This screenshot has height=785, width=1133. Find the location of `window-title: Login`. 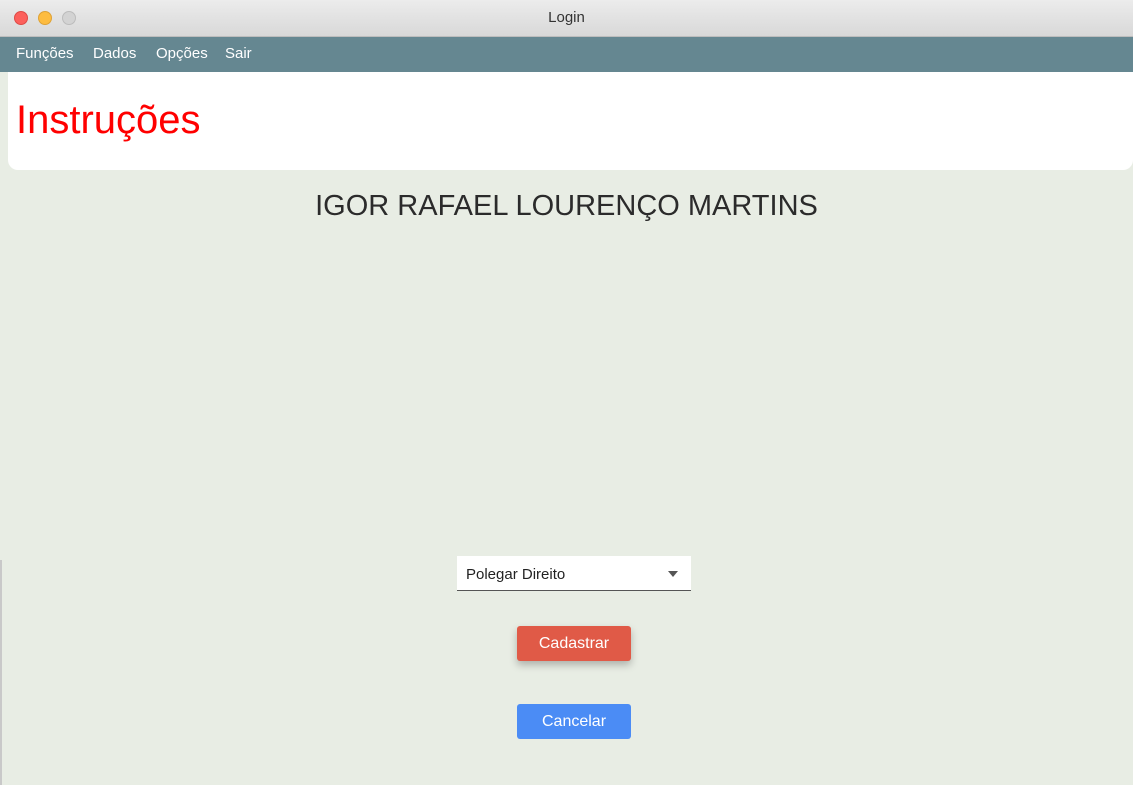

window-title: Login is located at coordinates (566, 17).